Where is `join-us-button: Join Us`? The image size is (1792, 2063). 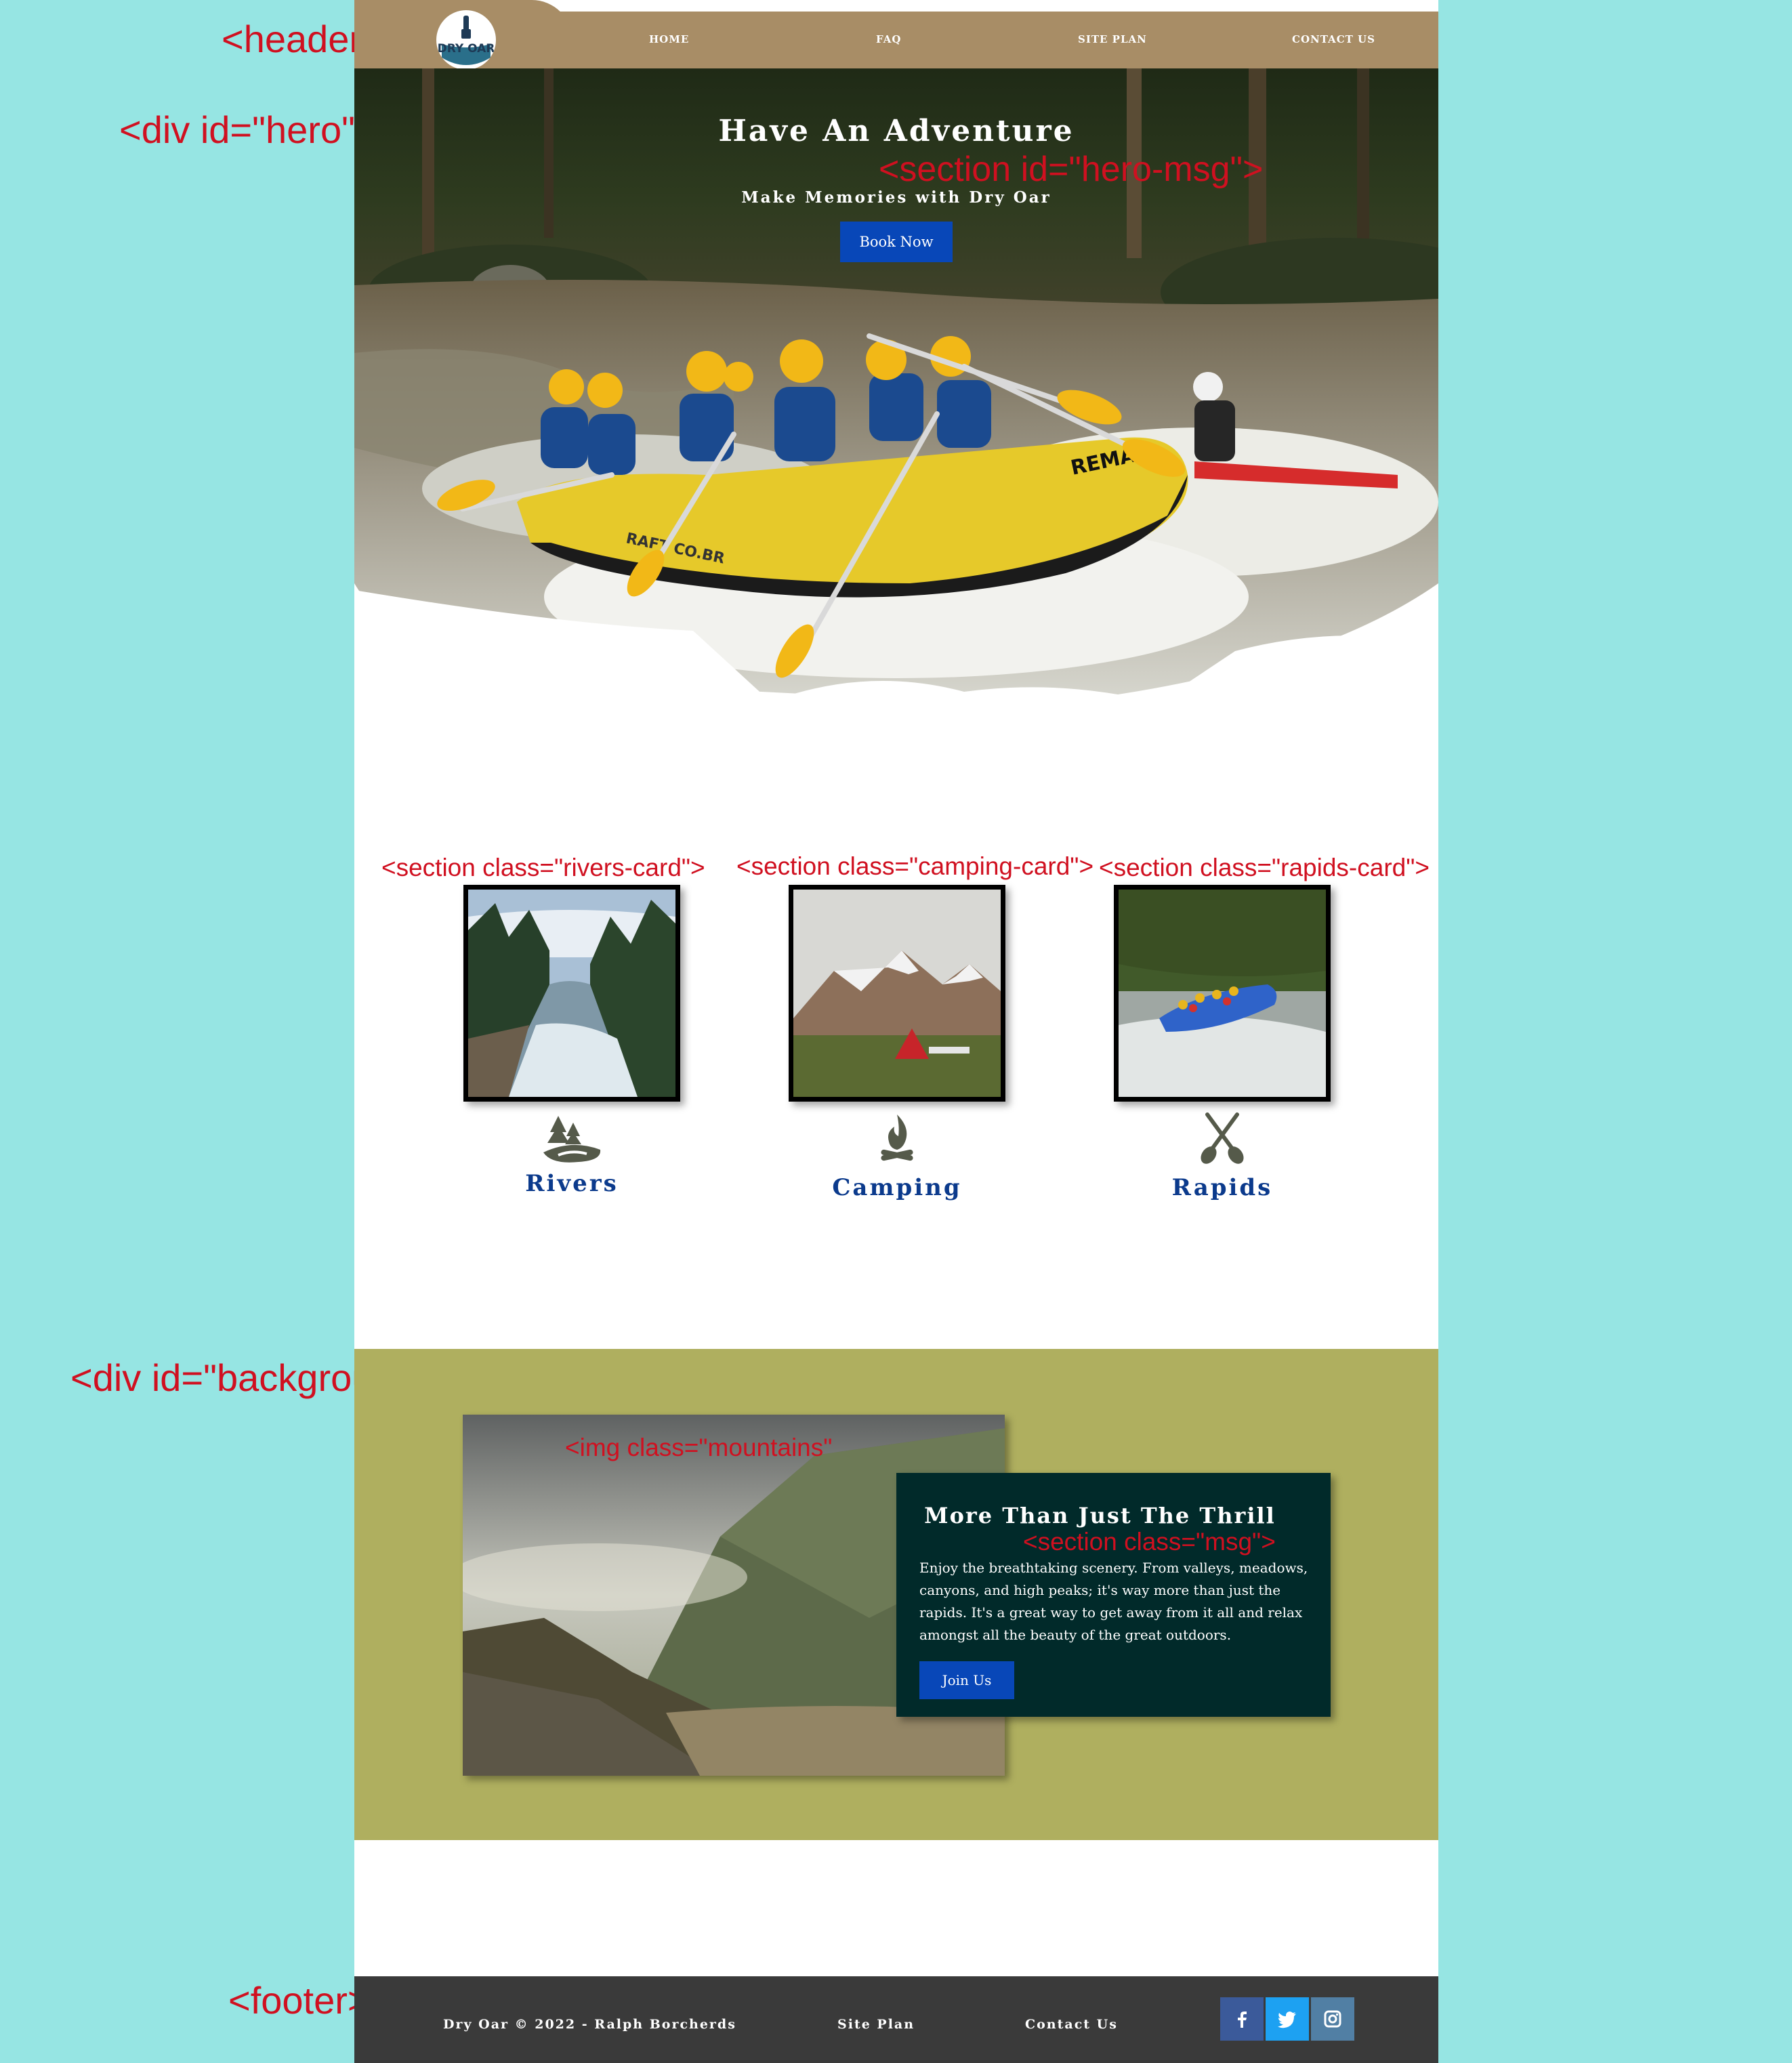 join-us-button: Join Us is located at coordinates (966, 1680).